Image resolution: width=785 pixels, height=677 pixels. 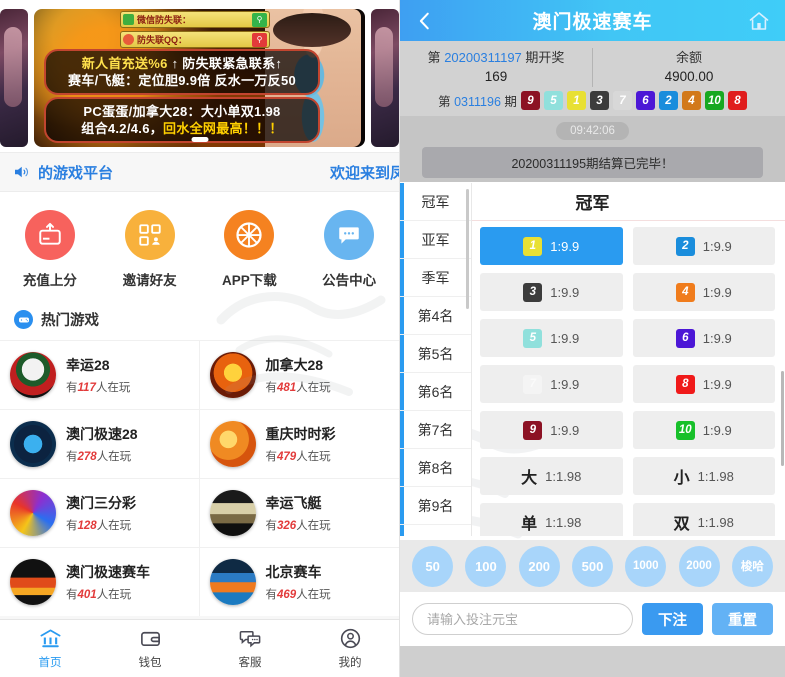 I want to click on list-item: 澳门三分彩 有128人在玩, so click(x=100, y=512).